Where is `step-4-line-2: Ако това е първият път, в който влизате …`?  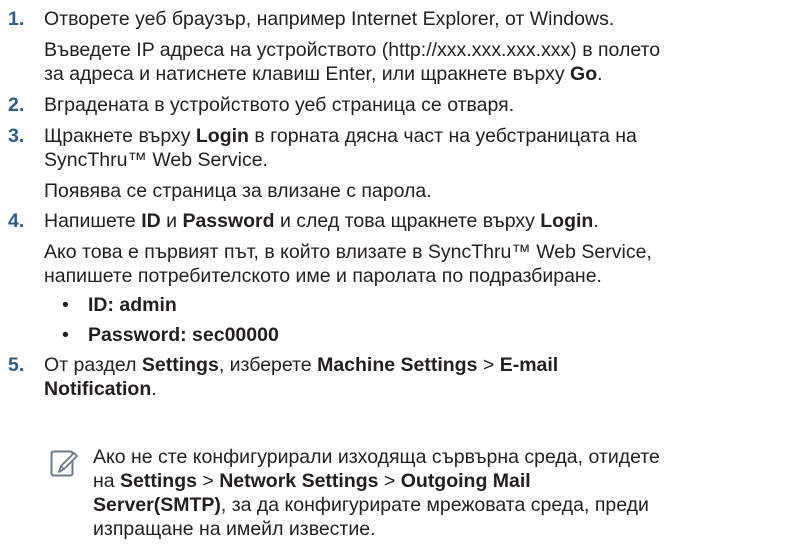 step-4-line-2: Ако това е първият път, в който влизате … is located at coordinates (348, 252).